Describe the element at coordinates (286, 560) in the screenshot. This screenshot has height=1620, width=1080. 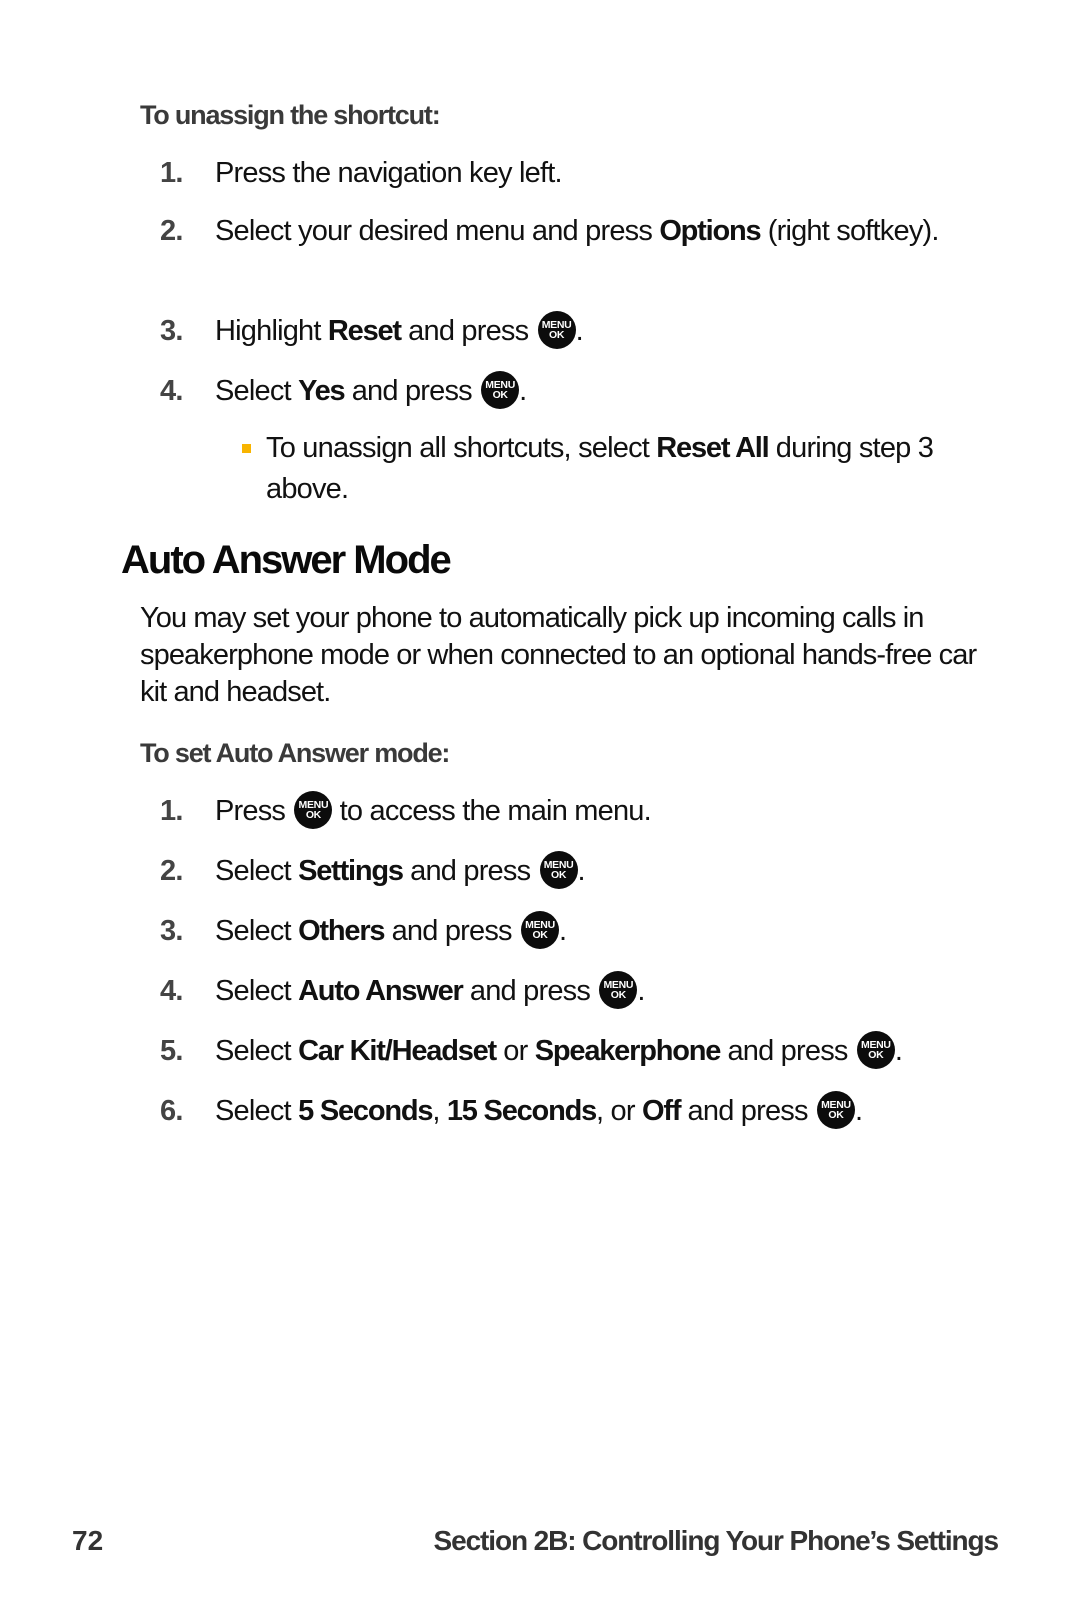
I see `section-title: Auto Answer Mode` at that location.